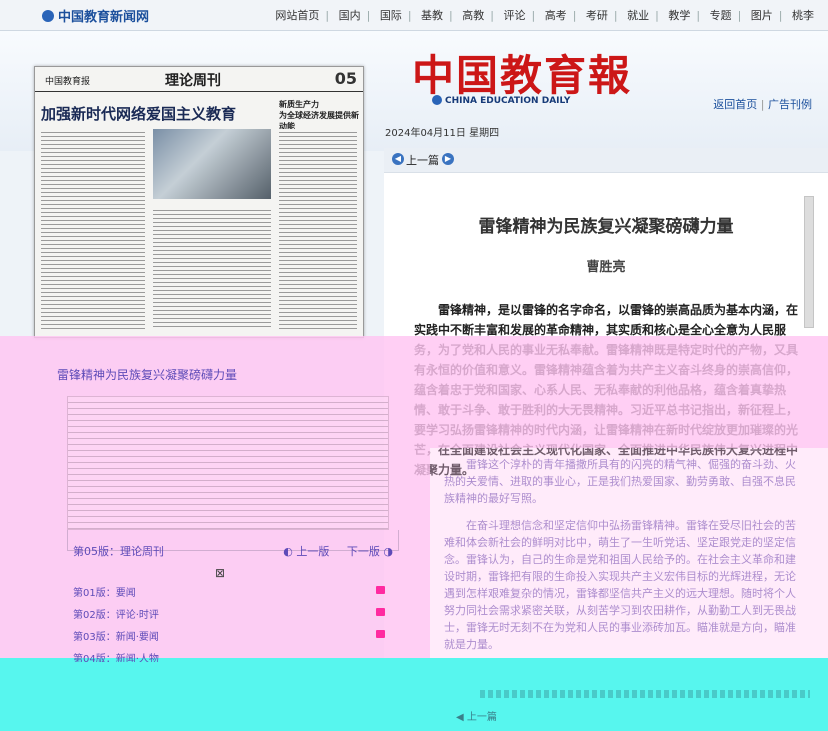  Describe the element at coordinates (522, 75) in the screenshot. I see `masthead-logo: 中国教育報` at that location.